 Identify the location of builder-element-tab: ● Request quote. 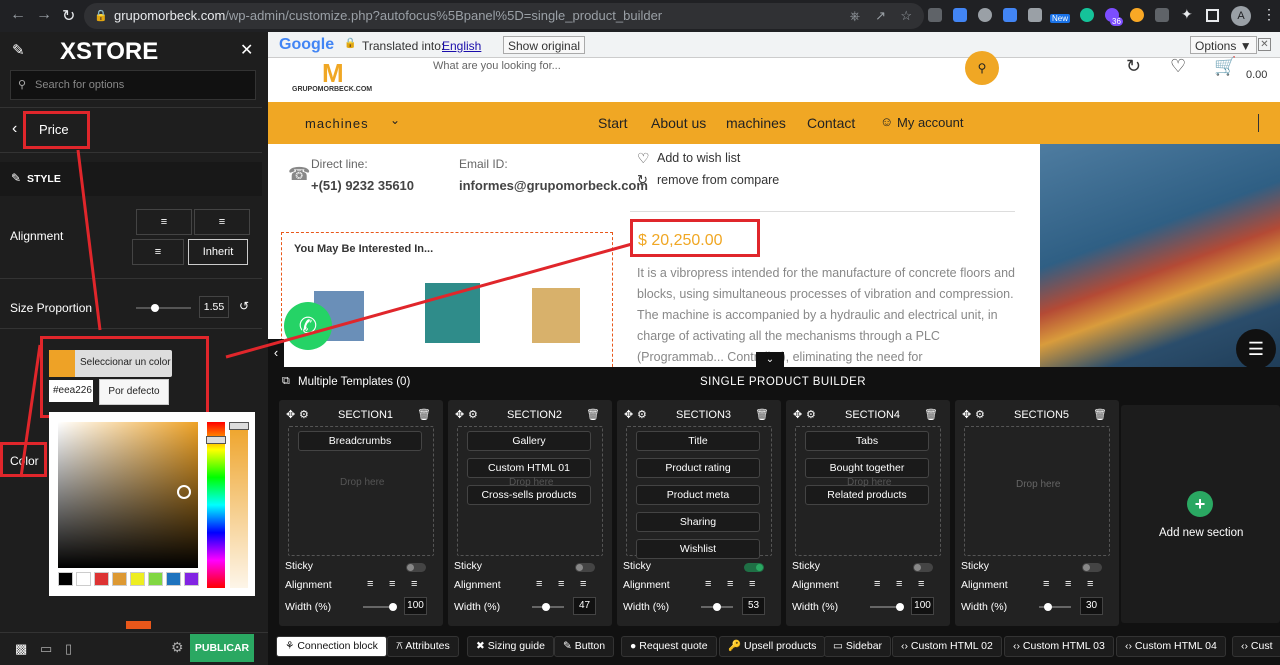
(669, 646).